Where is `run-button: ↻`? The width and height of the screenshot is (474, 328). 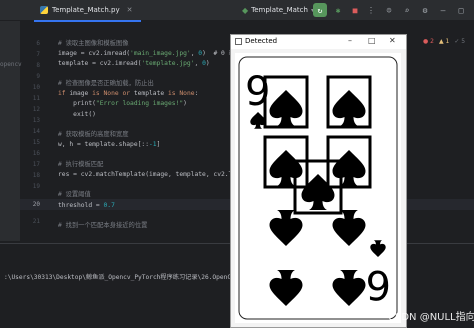
run-button: ↻ is located at coordinates (320, 10).